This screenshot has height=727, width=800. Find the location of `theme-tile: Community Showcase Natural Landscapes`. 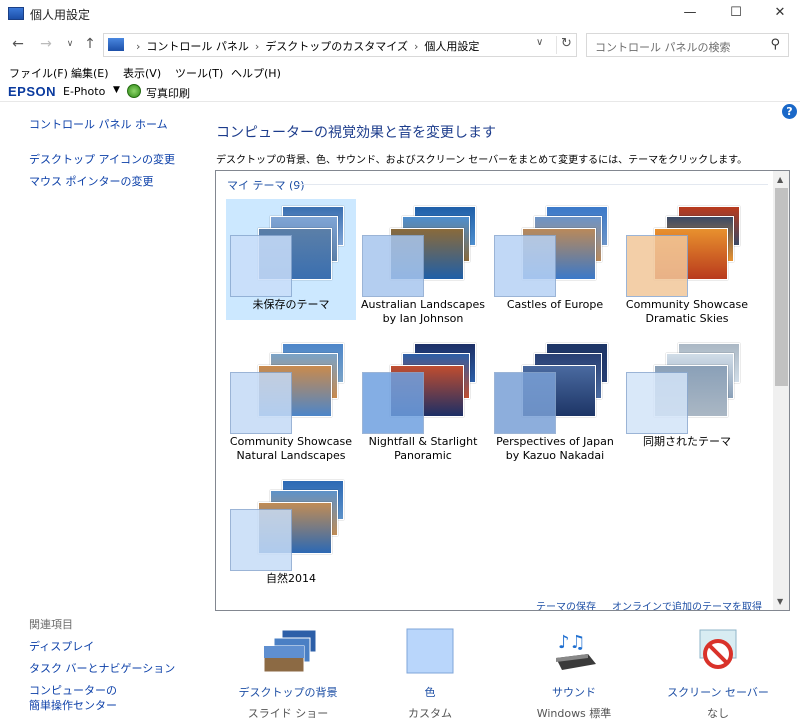

theme-tile: Community Showcase Natural Landscapes is located at coordinates (291, 399).